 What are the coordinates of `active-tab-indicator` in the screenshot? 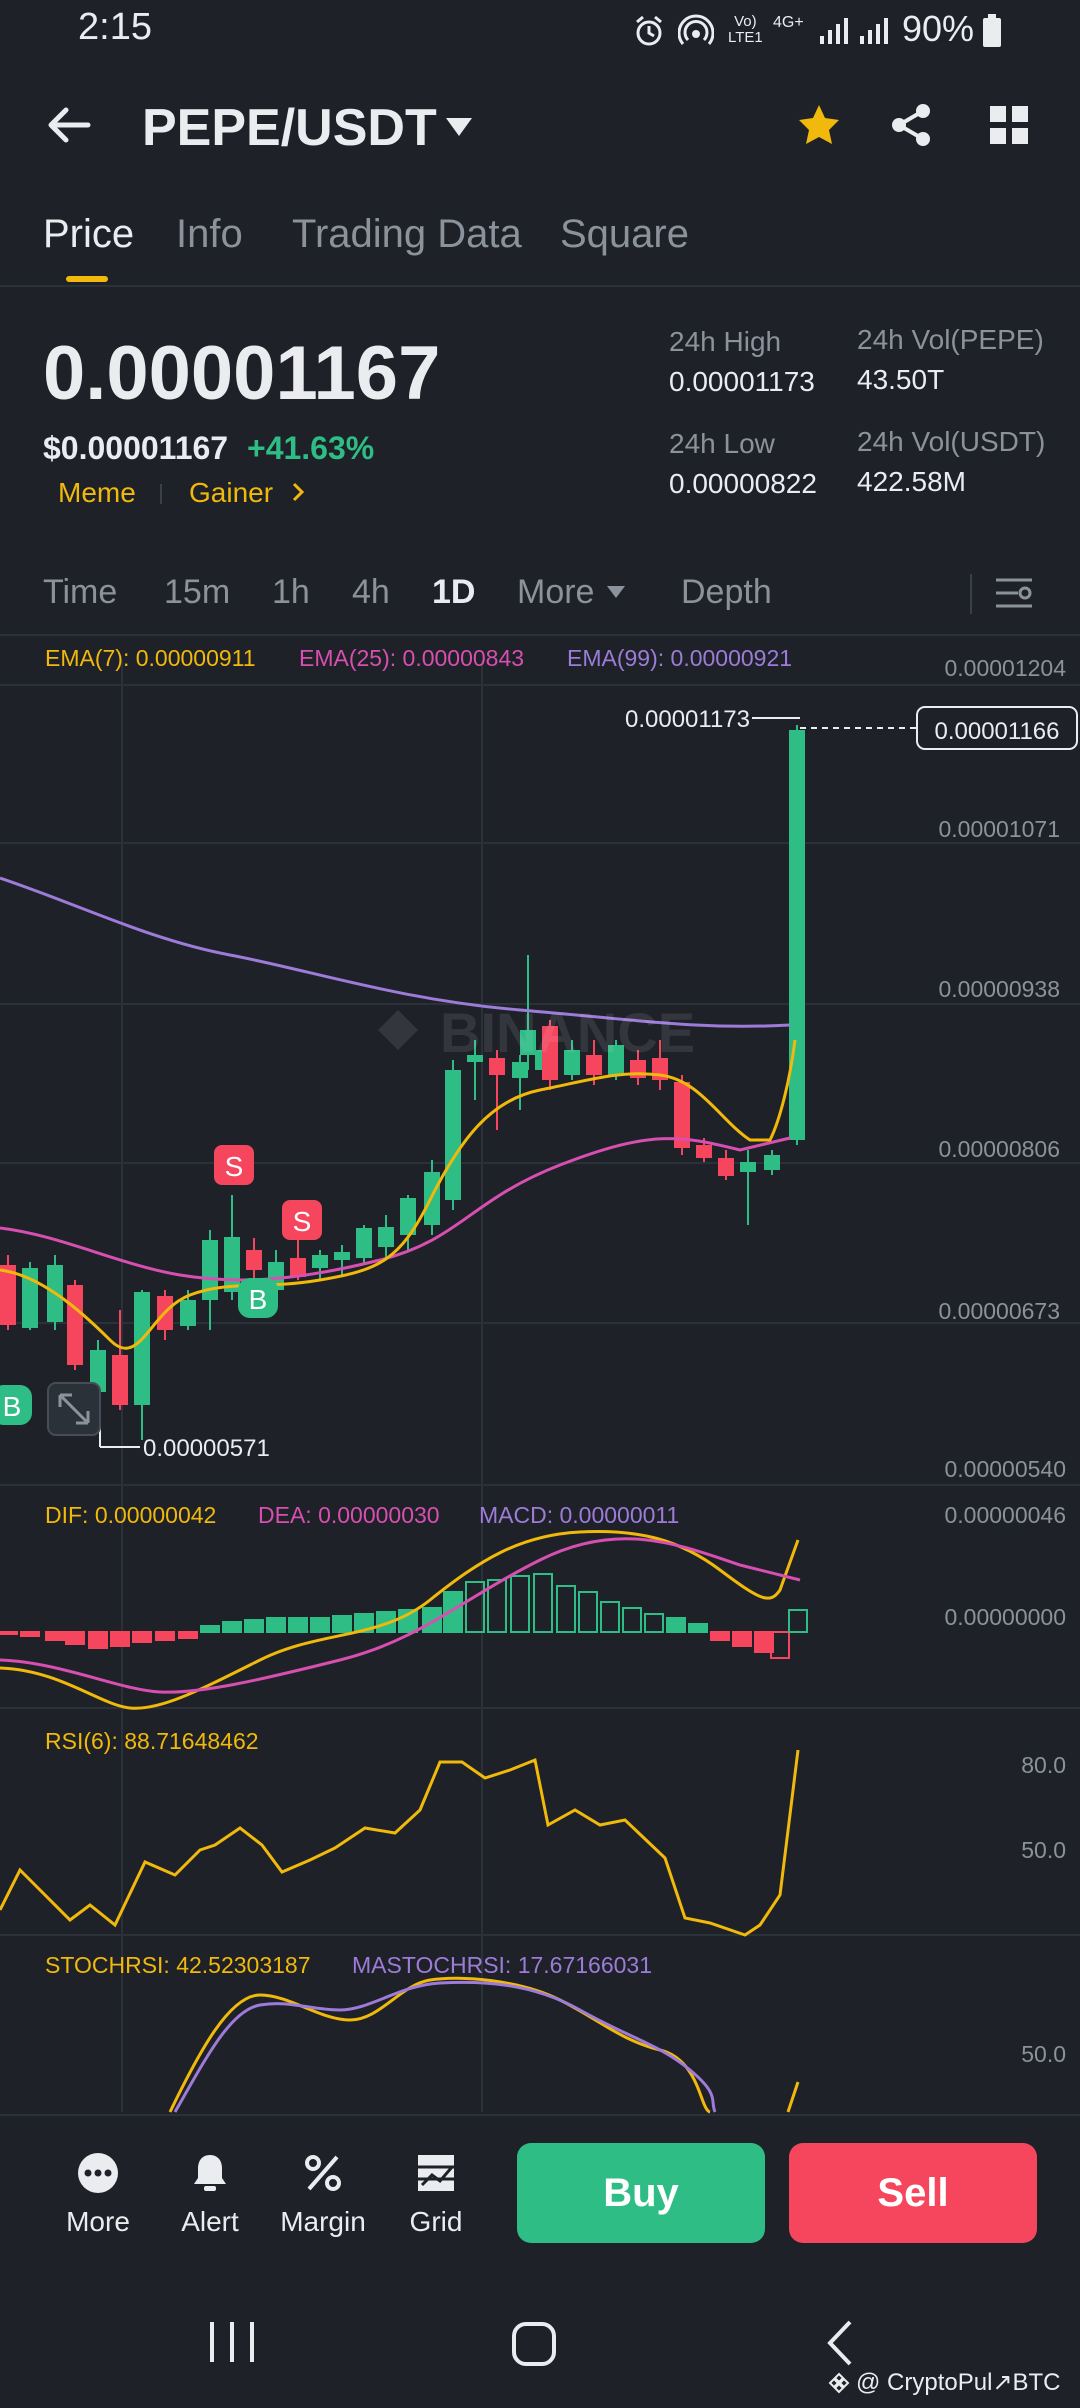 It's located at (87, 279).